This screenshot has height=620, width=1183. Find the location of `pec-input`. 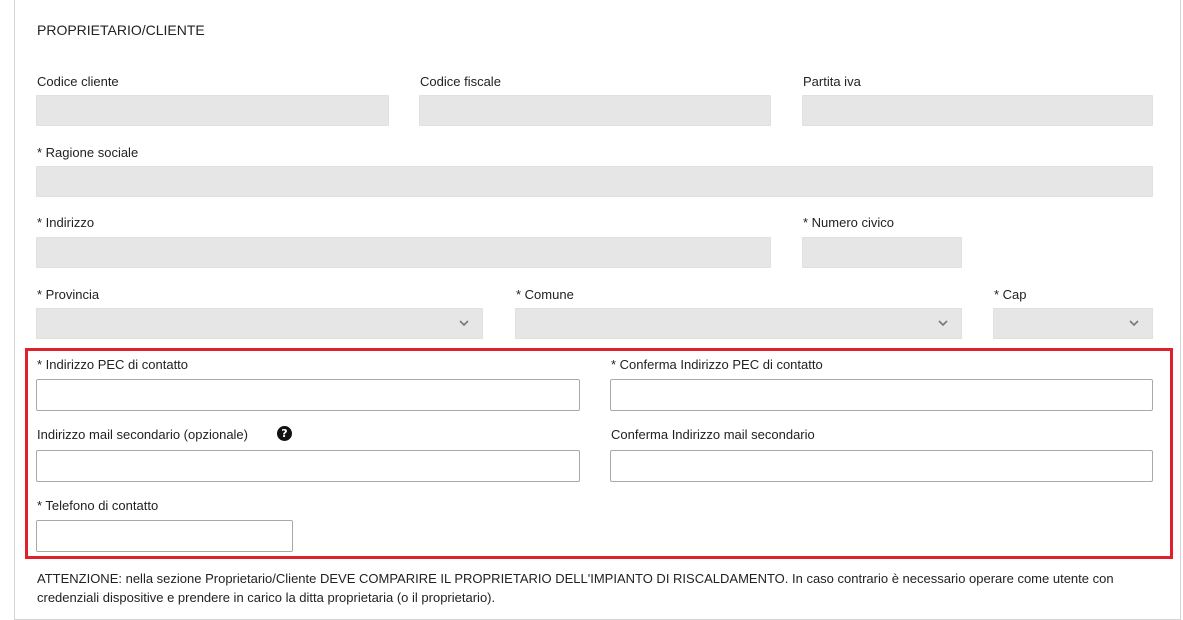

pec-input is located at coordinates (308, 395).